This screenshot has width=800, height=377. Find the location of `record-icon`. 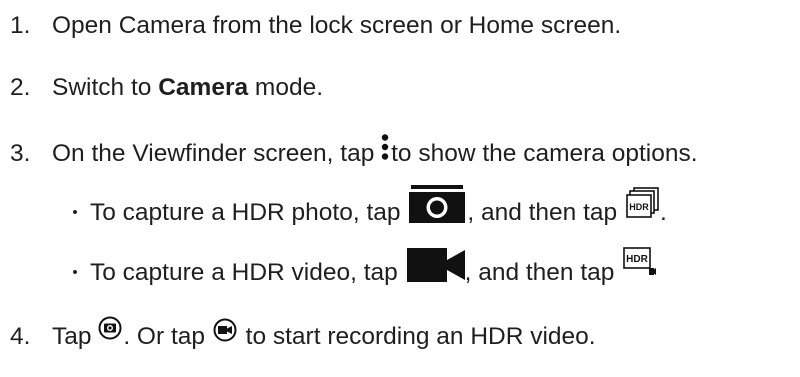

record-icon is located at coordinates (225, 334).